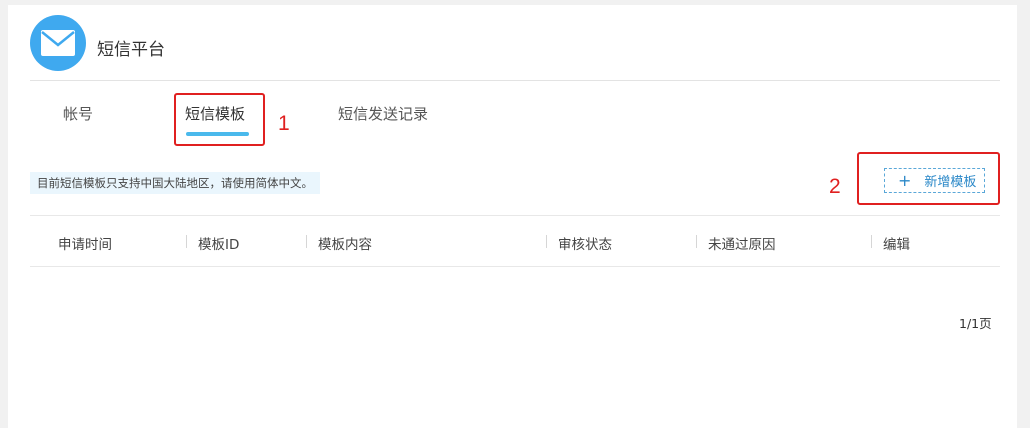 Image resolution: width=1030 pixels, height=428 pixels. Describe the element at coordinates (515, 241) in the screenshot. I see `table-header: 申请时间 模板ID 模板内容 审核状态 未通过原因 编辑` at that location.